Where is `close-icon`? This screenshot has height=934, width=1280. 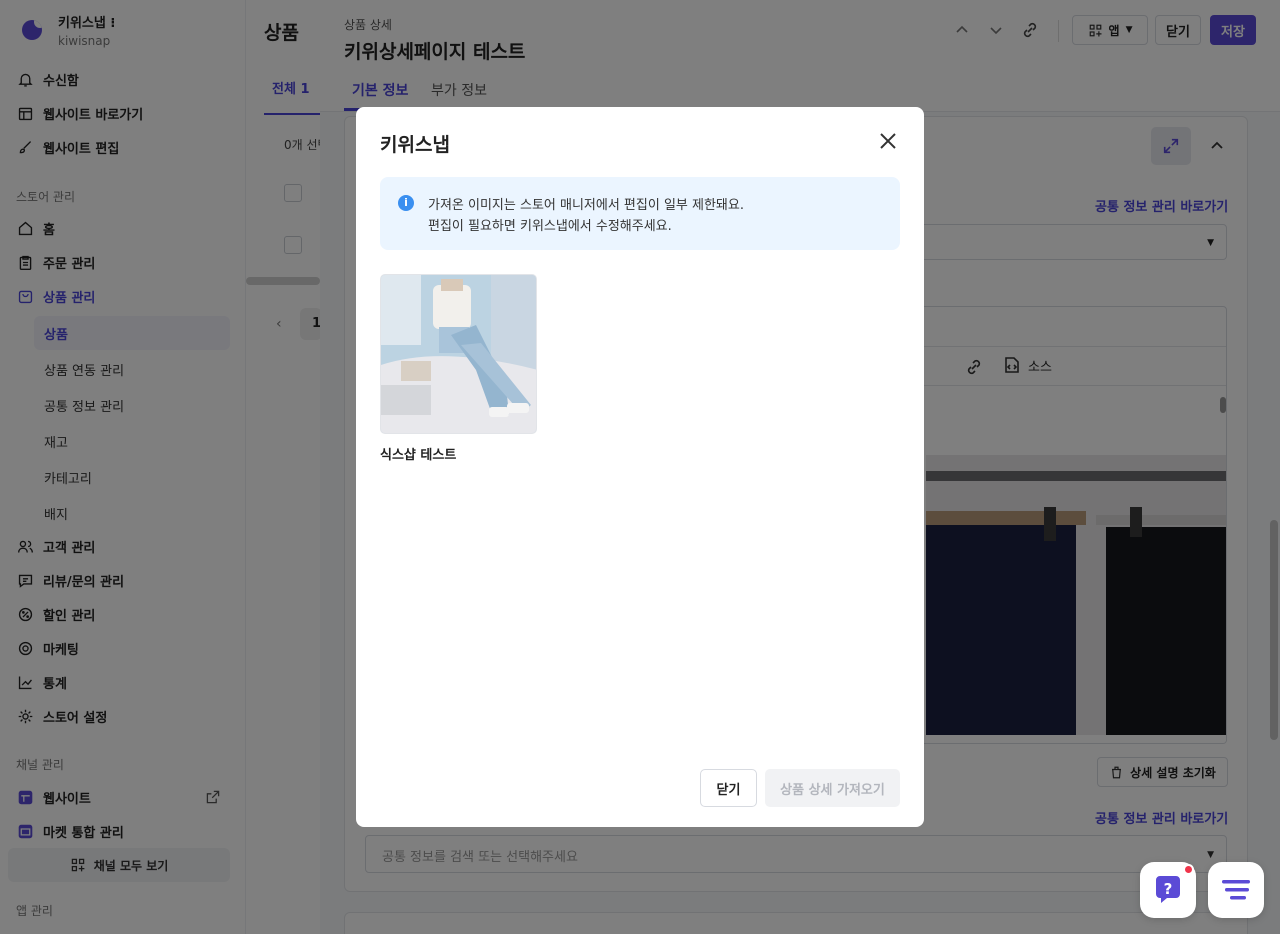 close-icon is located at coordinates (888, 141).